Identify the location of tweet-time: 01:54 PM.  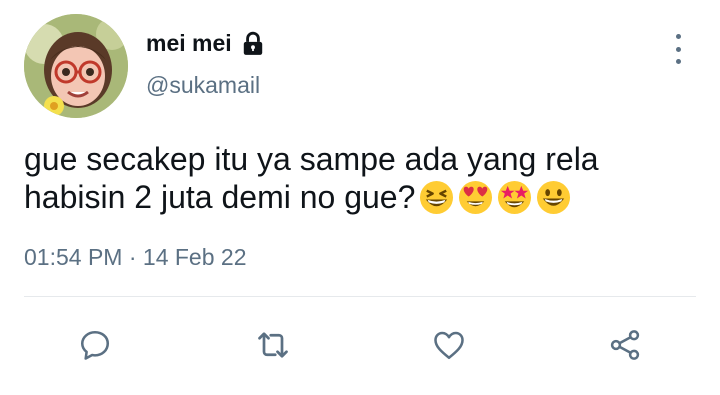
(73, 257).